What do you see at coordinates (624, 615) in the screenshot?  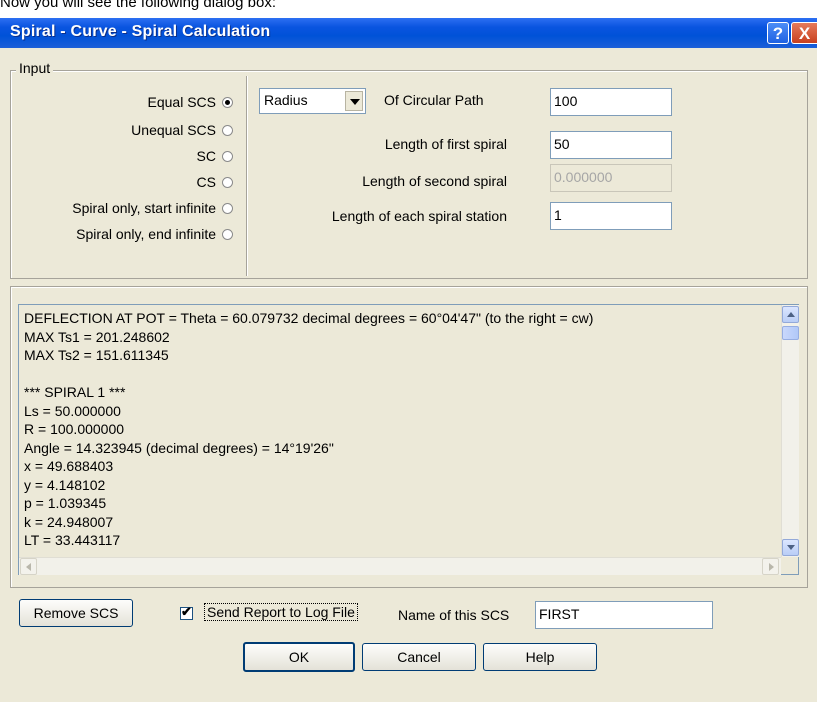 I see `scs-name-field: FIRST` at bounding box center [624, 615].